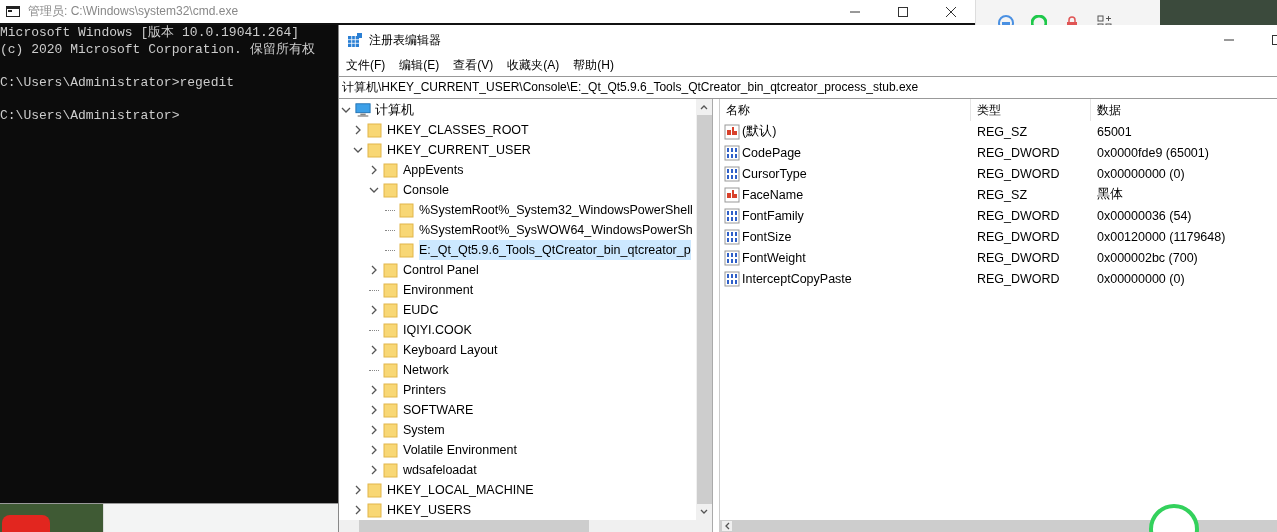 Image resolution: width=1277 pixels, height=532 pixels. Describe the element at coordinates (424, 430) in the screenshot. I see `tree-item: System` at that location.